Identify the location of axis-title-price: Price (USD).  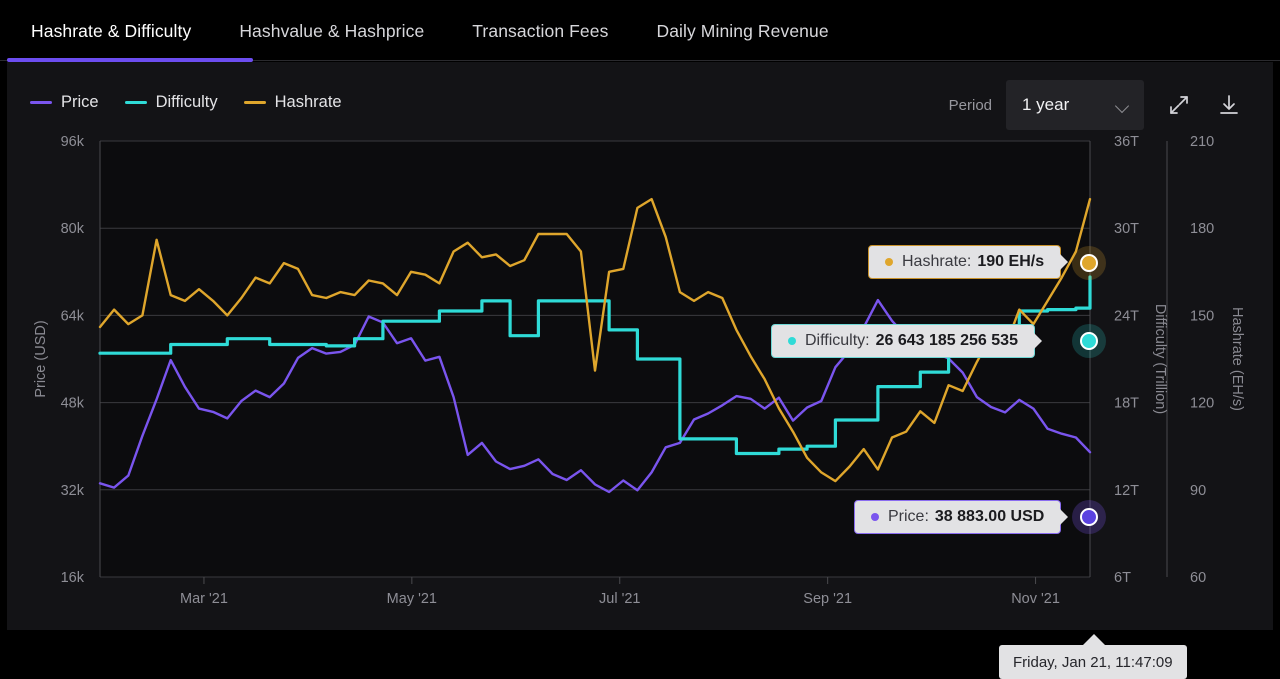
(41, 358).